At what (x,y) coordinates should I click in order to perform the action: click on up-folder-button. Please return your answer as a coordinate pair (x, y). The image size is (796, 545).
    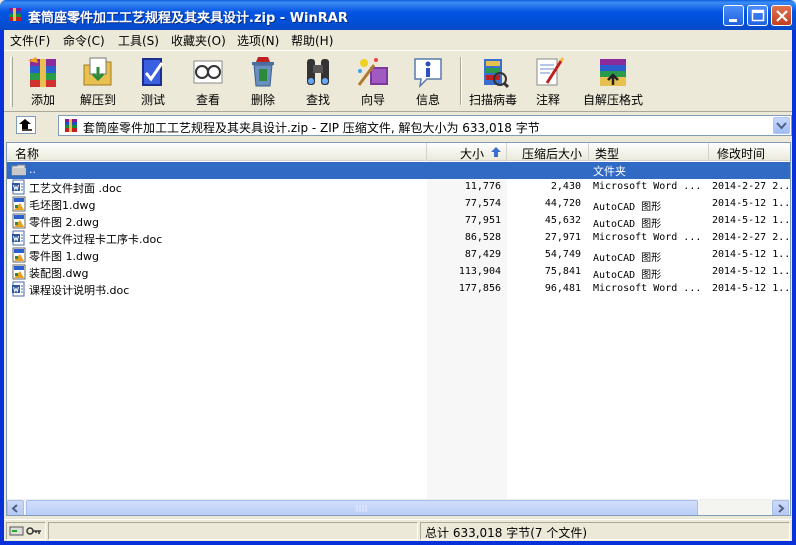
    Looking at the image, I should click on (26, 125).